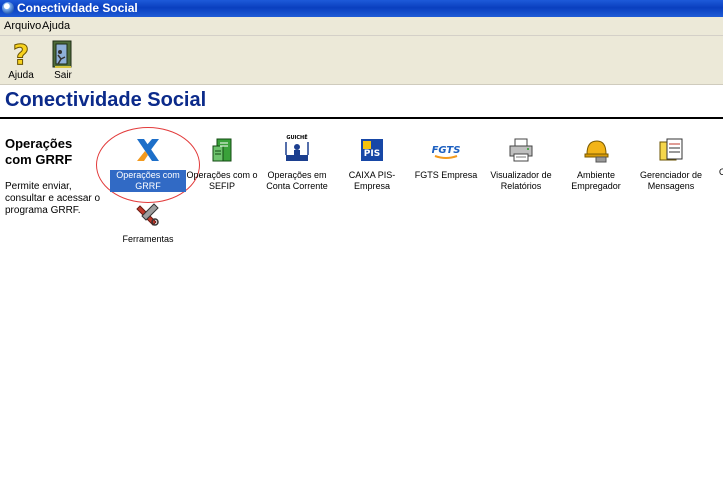 Image resolution: width=723 pixels, height=490 pixels. Describe the element at coordinates (361, 60) in the screenshot. I see `toolbar: ? Ajuda Sair` at that location.